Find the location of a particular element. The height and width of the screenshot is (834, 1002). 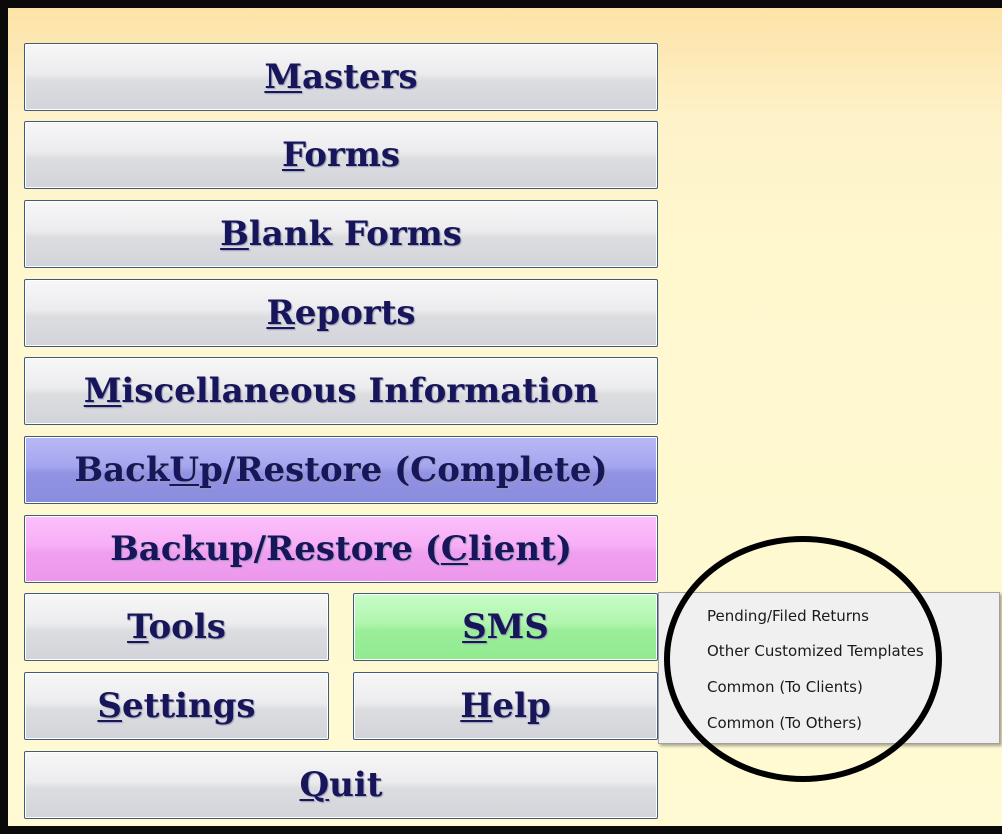

tools-label: Tools is located at coordinates (176, 627).